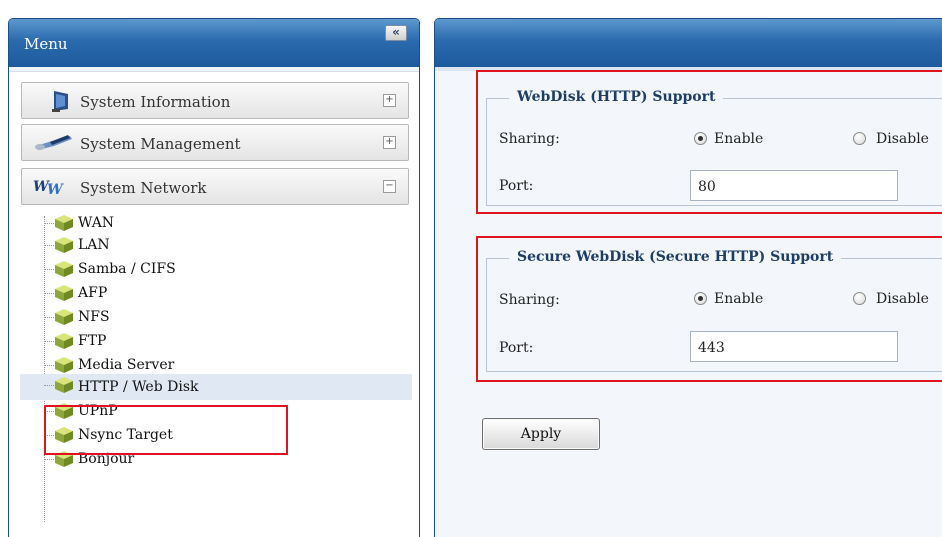  I want to click on tree-item: HTTP / Web Disk, so click(216, 387).